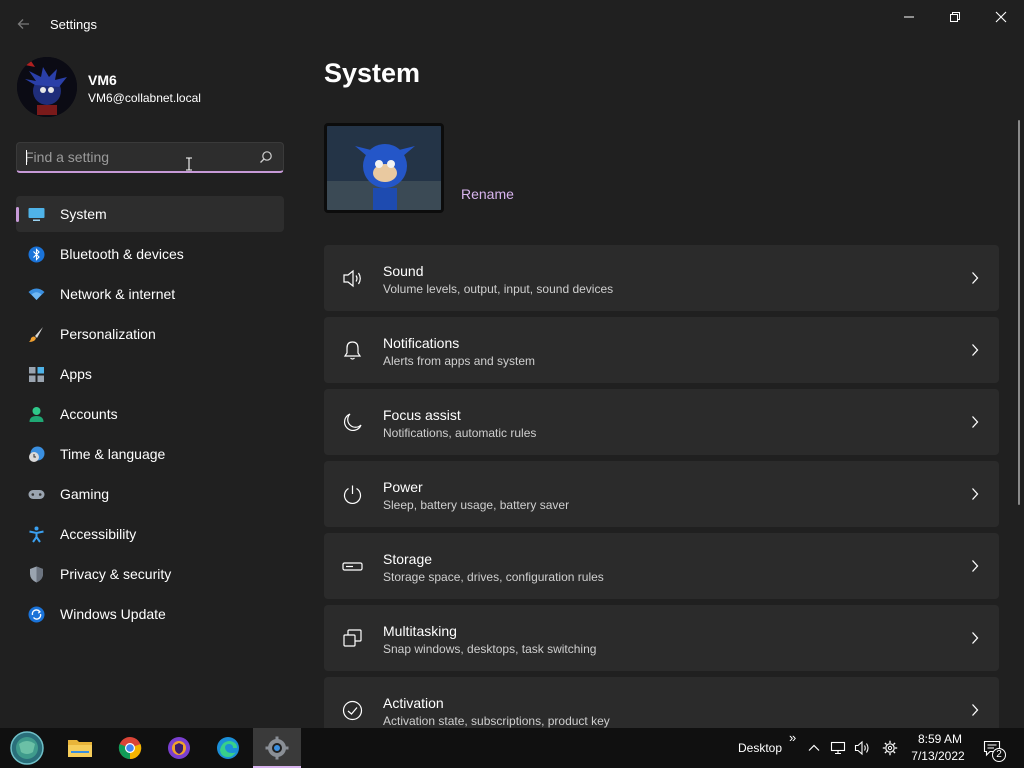 The image size is (1024, 768). Describe the element at coordinates (352, 495) in the screenshot. I see `power-icon` at that location.